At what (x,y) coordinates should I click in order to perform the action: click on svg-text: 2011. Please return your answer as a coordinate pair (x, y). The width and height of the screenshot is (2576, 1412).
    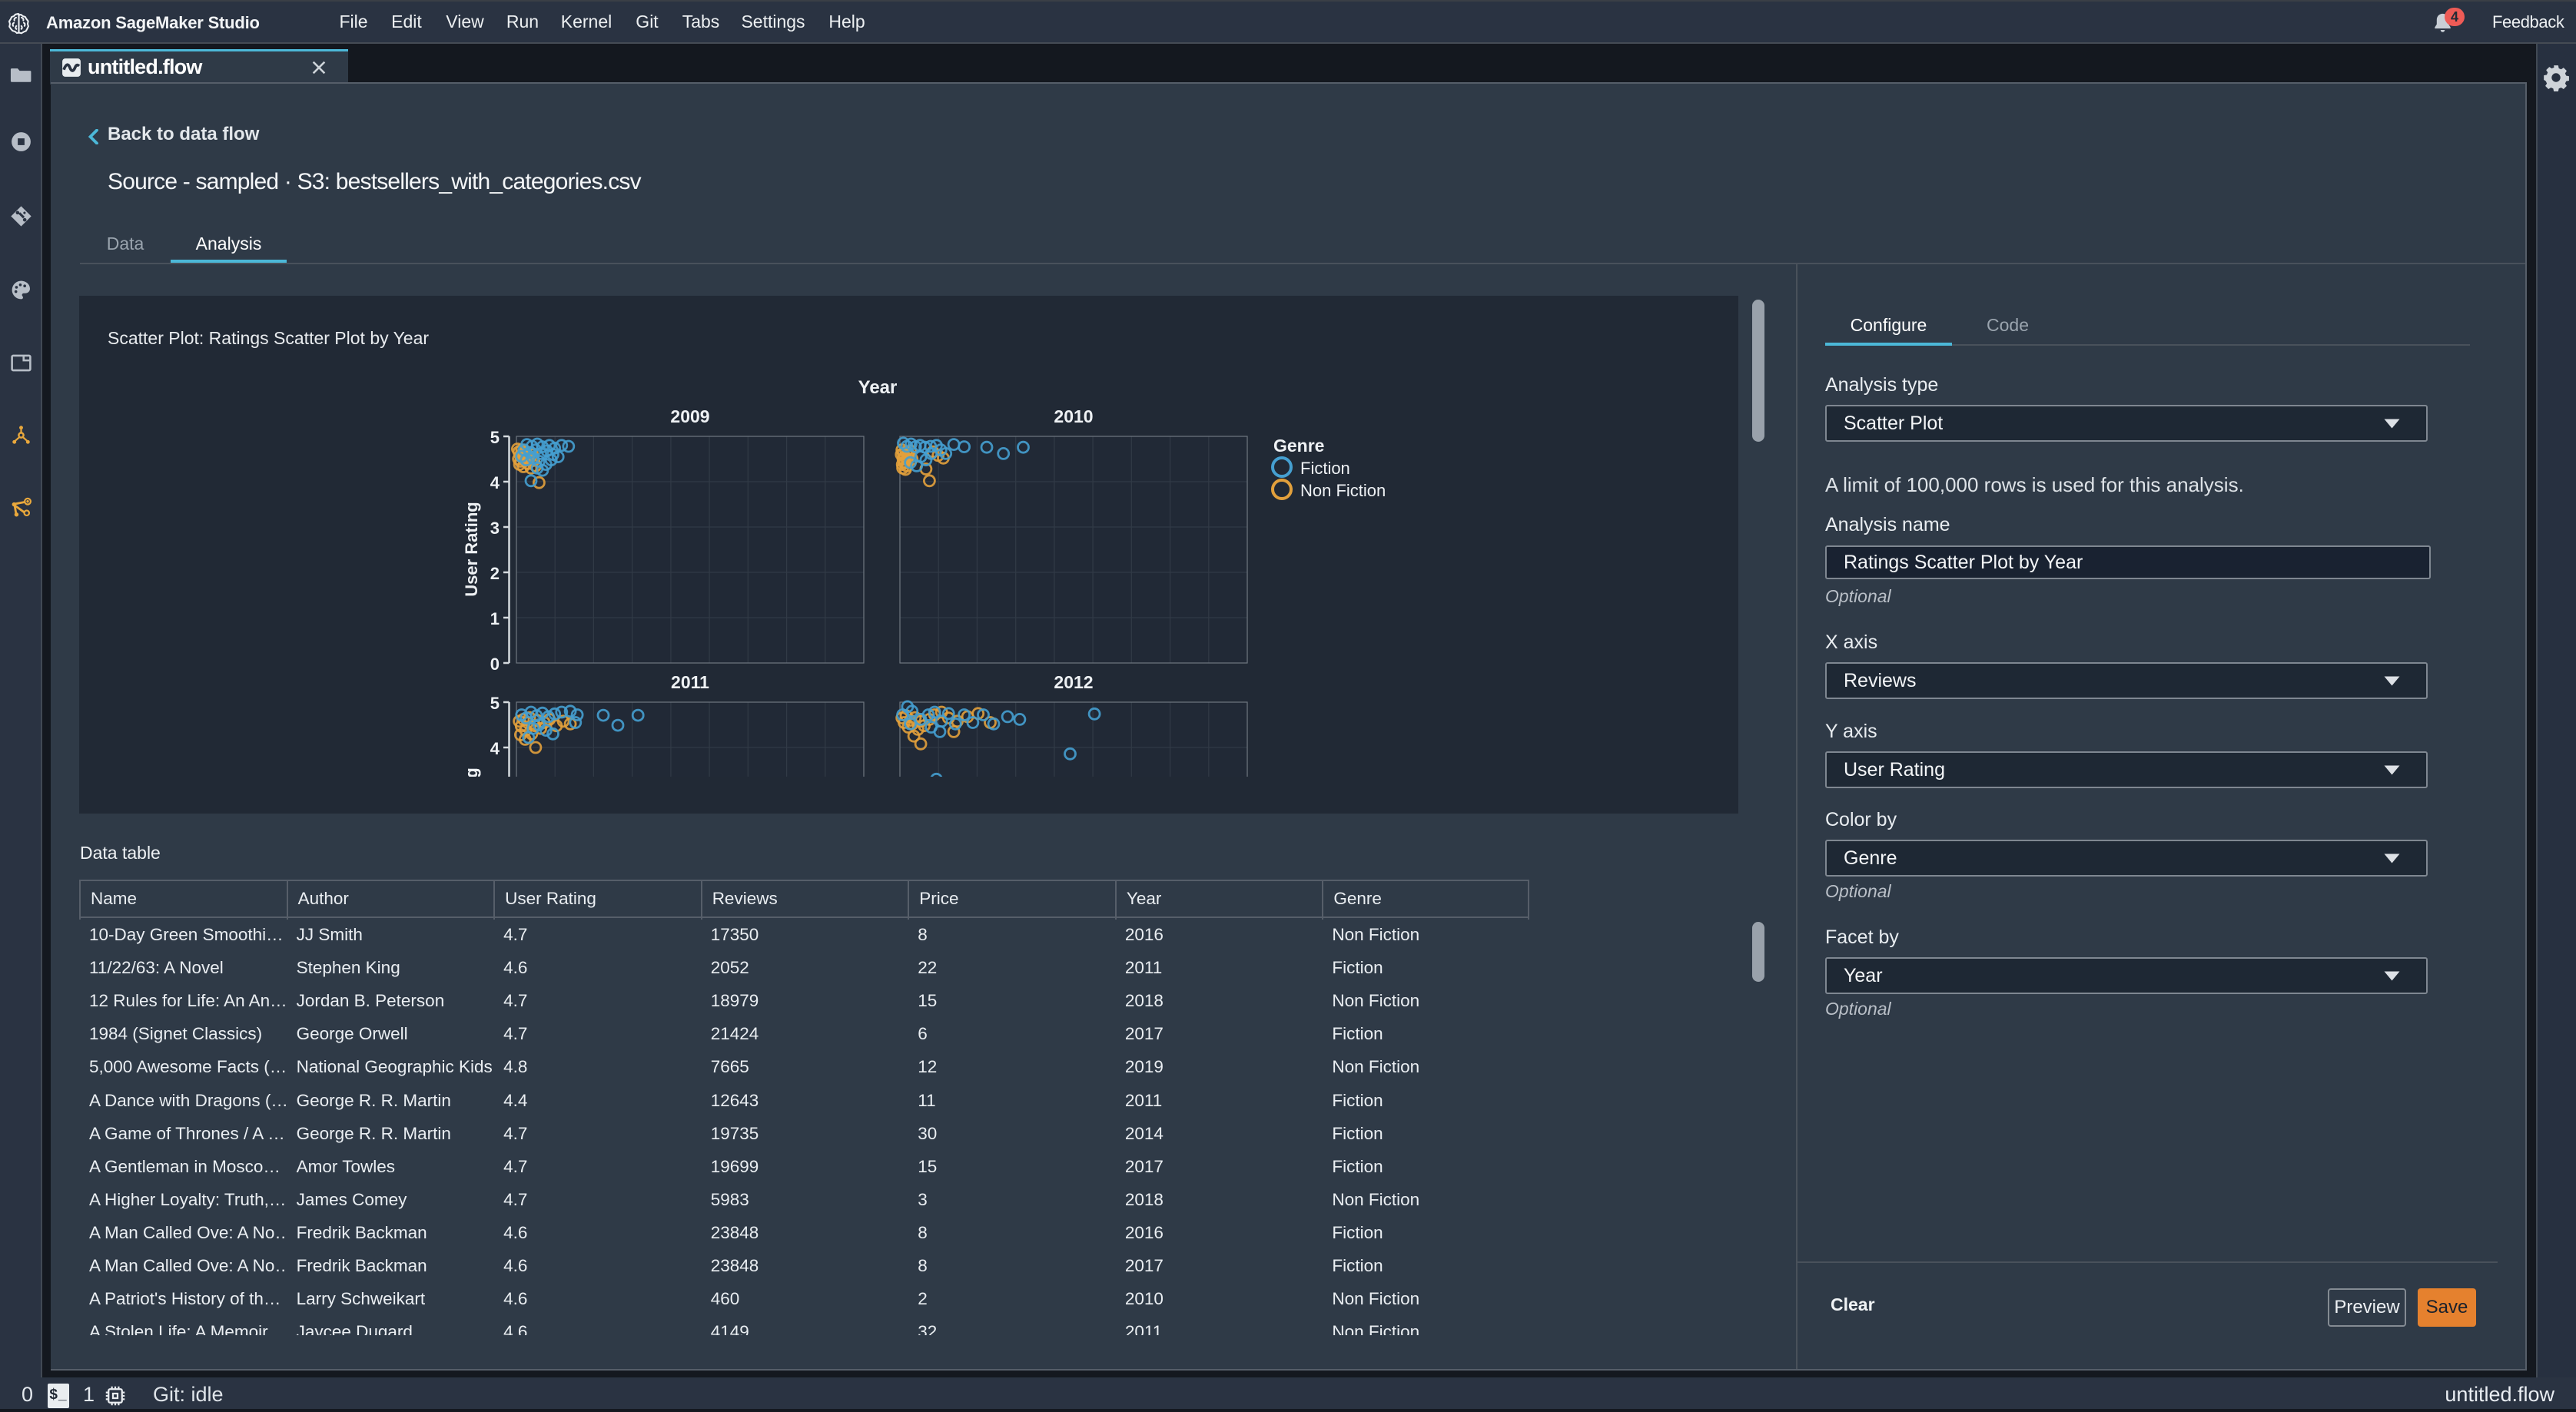
    Looking at the image, I should click on (690, 682).